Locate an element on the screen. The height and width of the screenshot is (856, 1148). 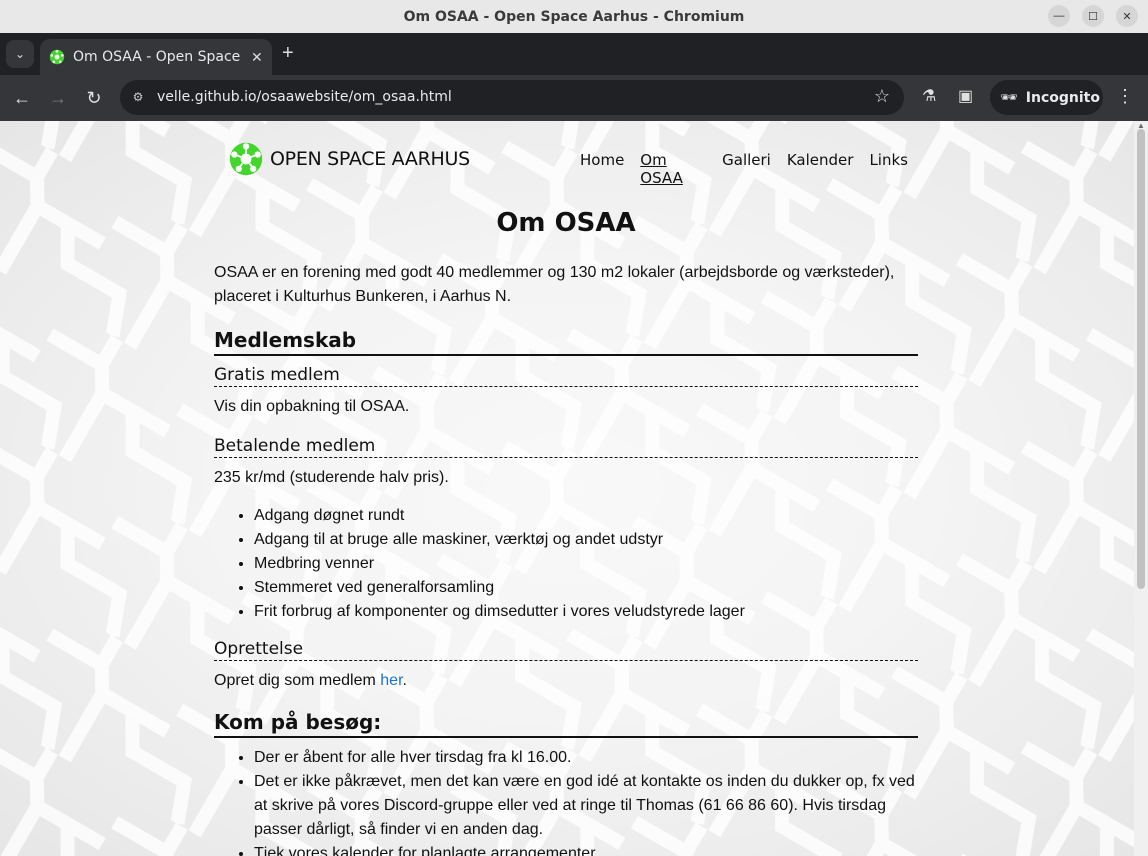
incognito-badge: 🕶 Incognito is located at coordinates (1046, 97).